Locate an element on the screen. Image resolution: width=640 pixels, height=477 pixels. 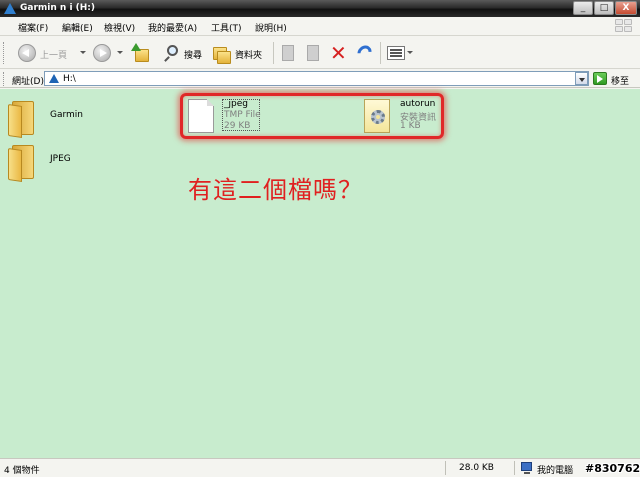
search-icon is located at coordinates (172, 50).